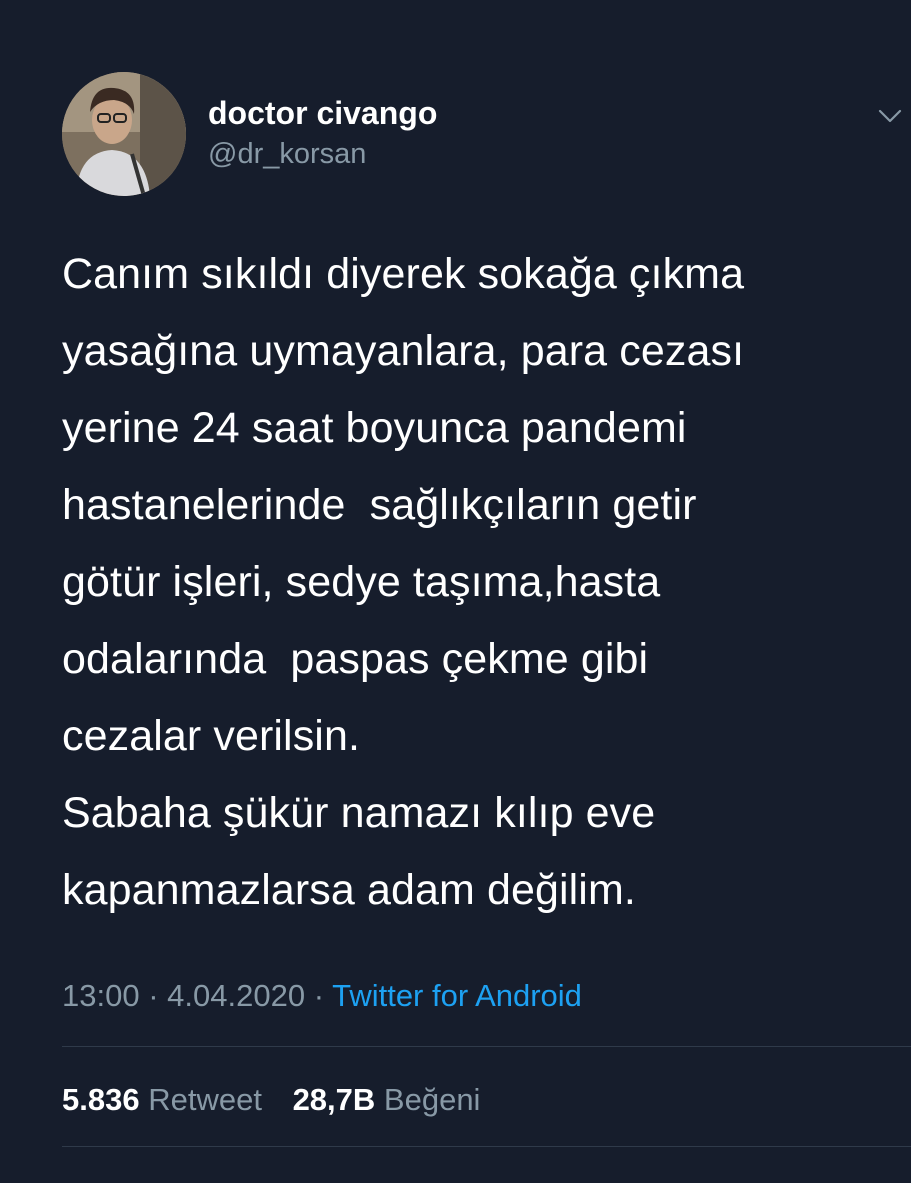 This screenshot has width=911, height=1183. I want to click on retweets-stat: 5.836 Retweet, so click(162, 1100).